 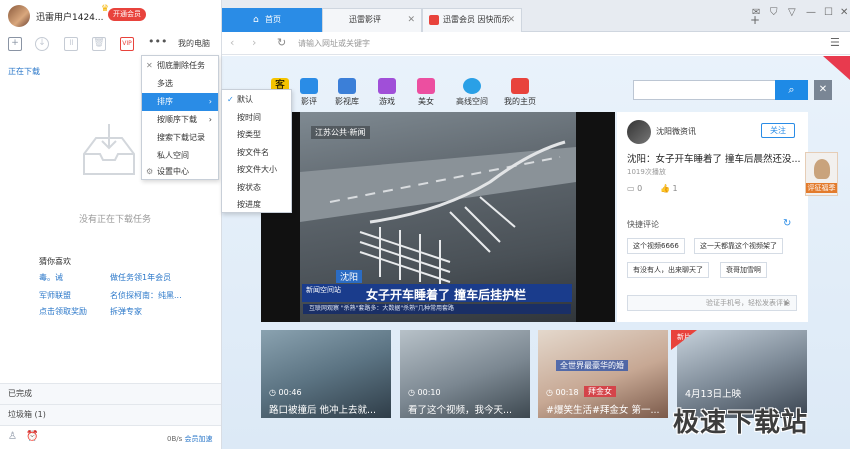 What do you see at coordinates (472, 92) in the screenshot?
I see `nav-item-space: 高线空间` at bounding box center [472, 92].